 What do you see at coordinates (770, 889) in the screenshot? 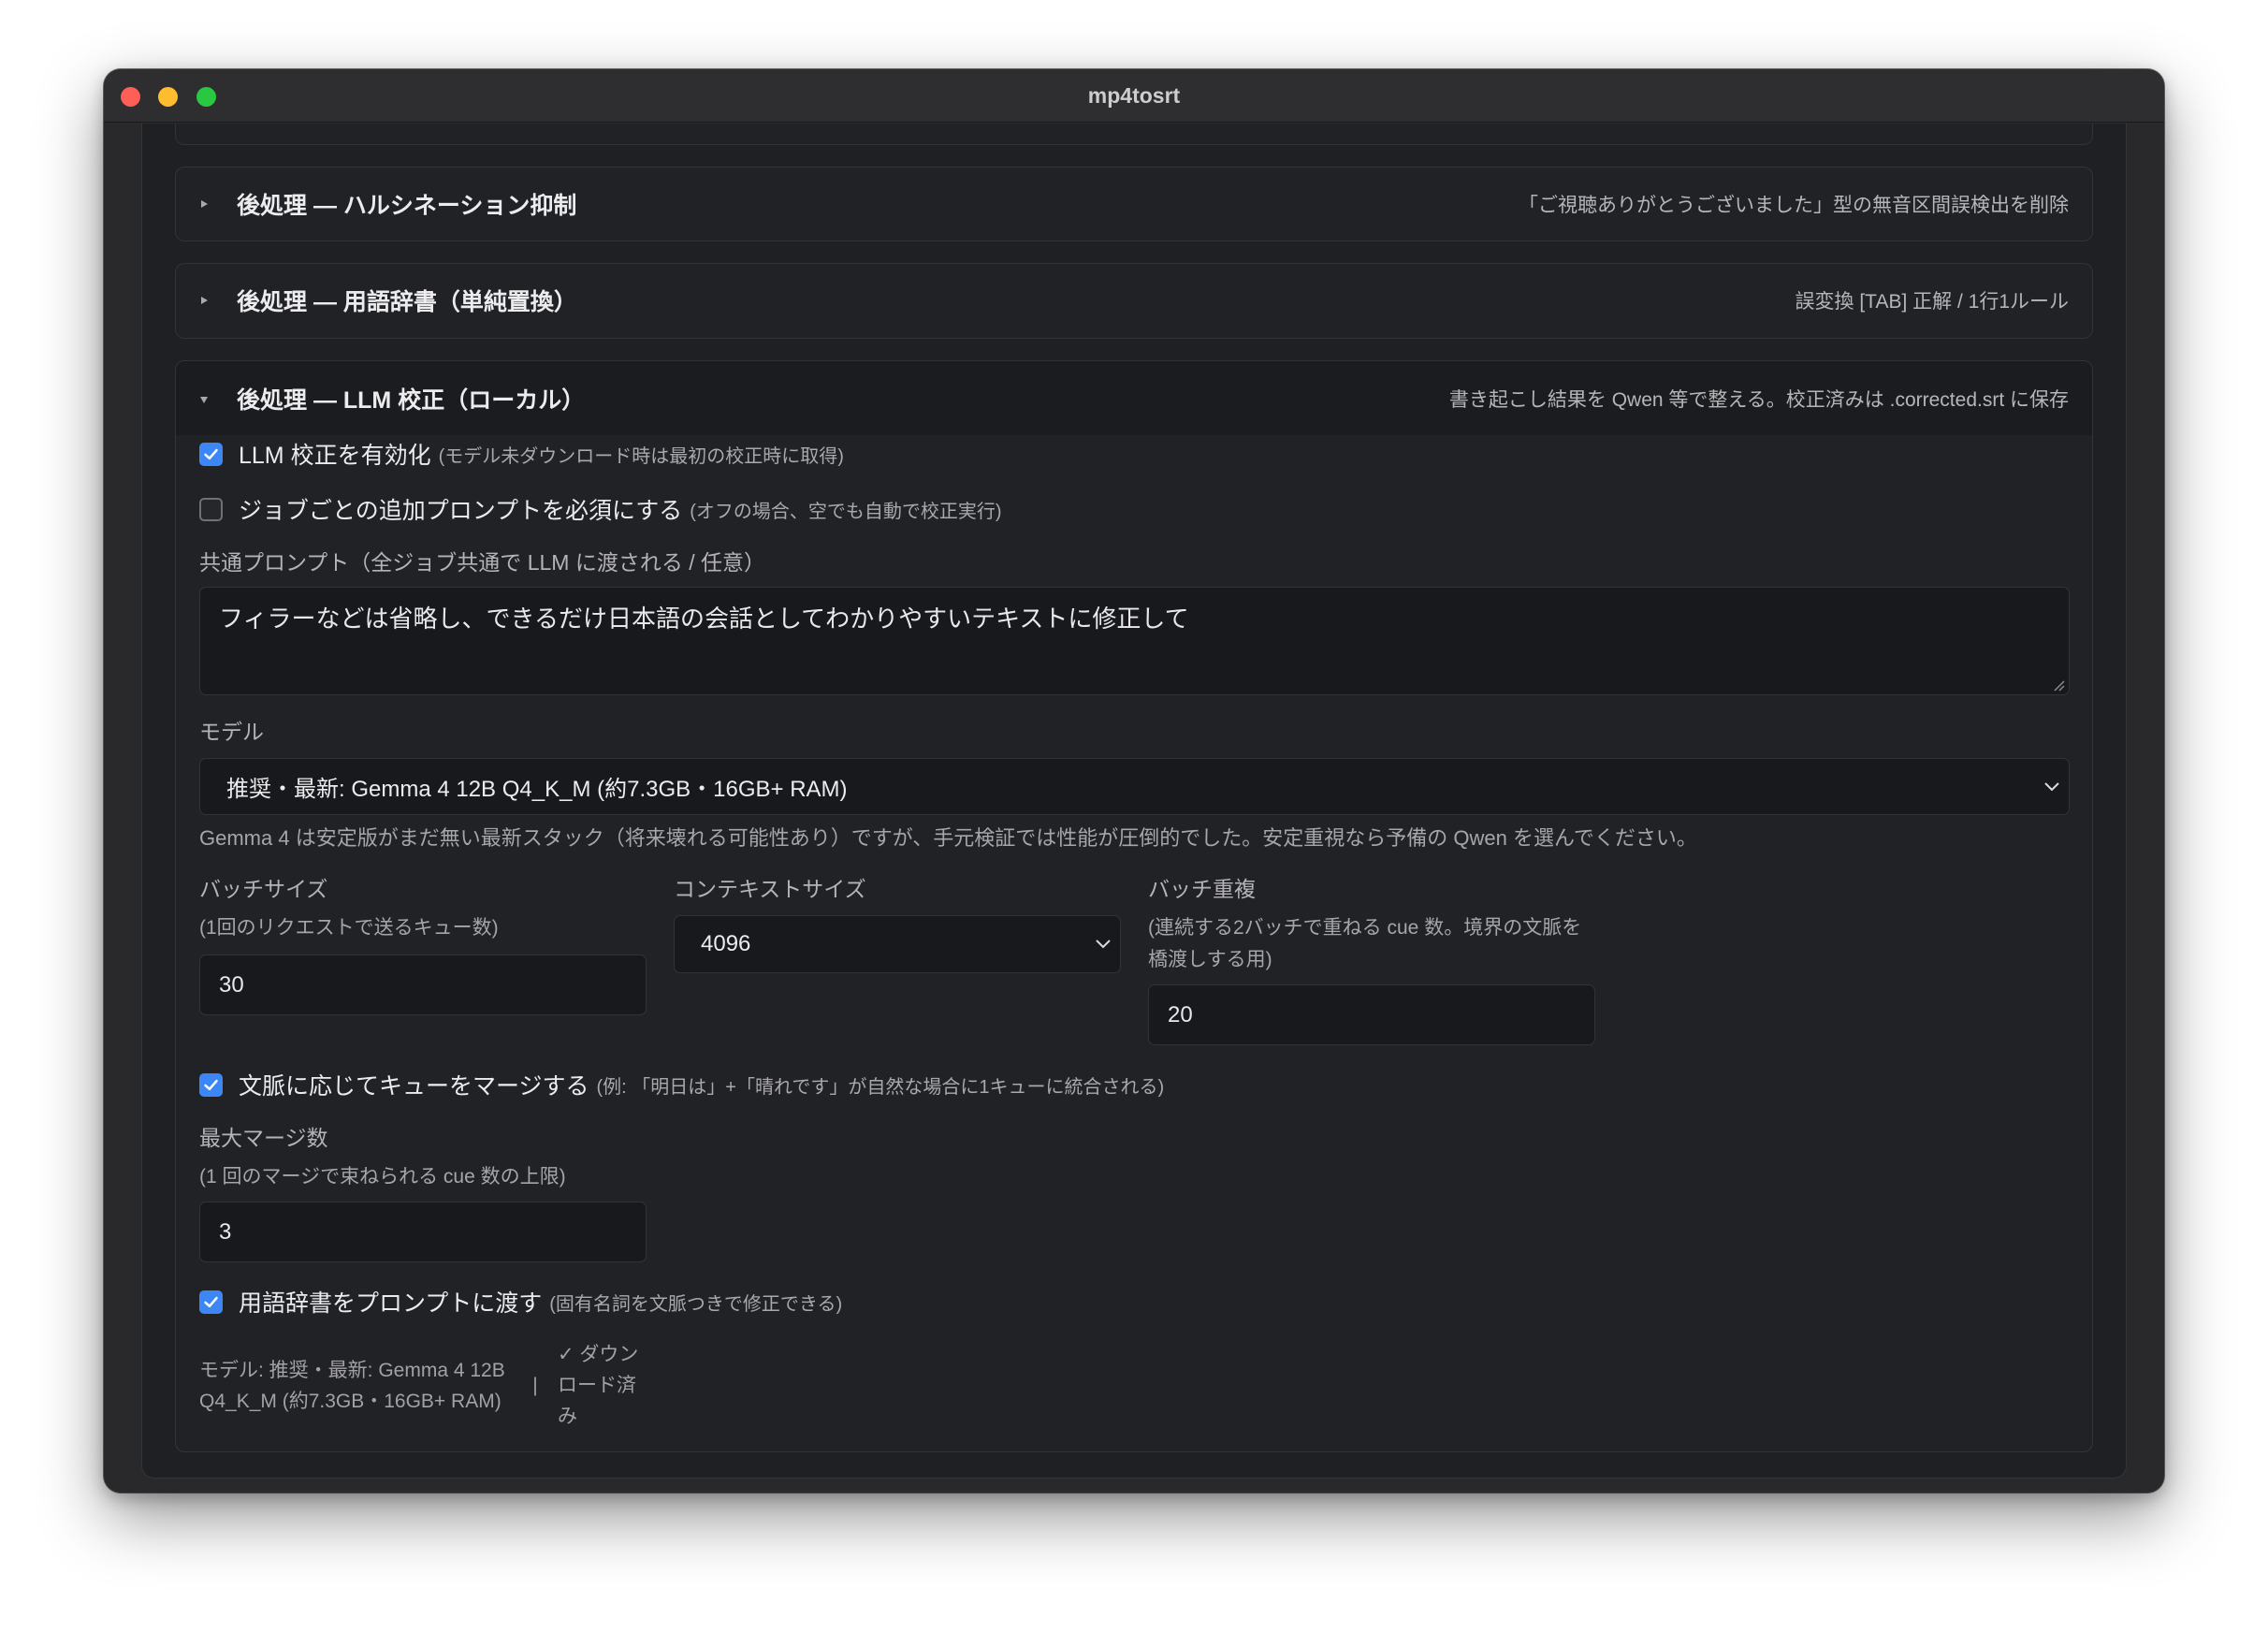
I see `context-size-label: コンテキストサイズ` at bounding box center [770, 889].